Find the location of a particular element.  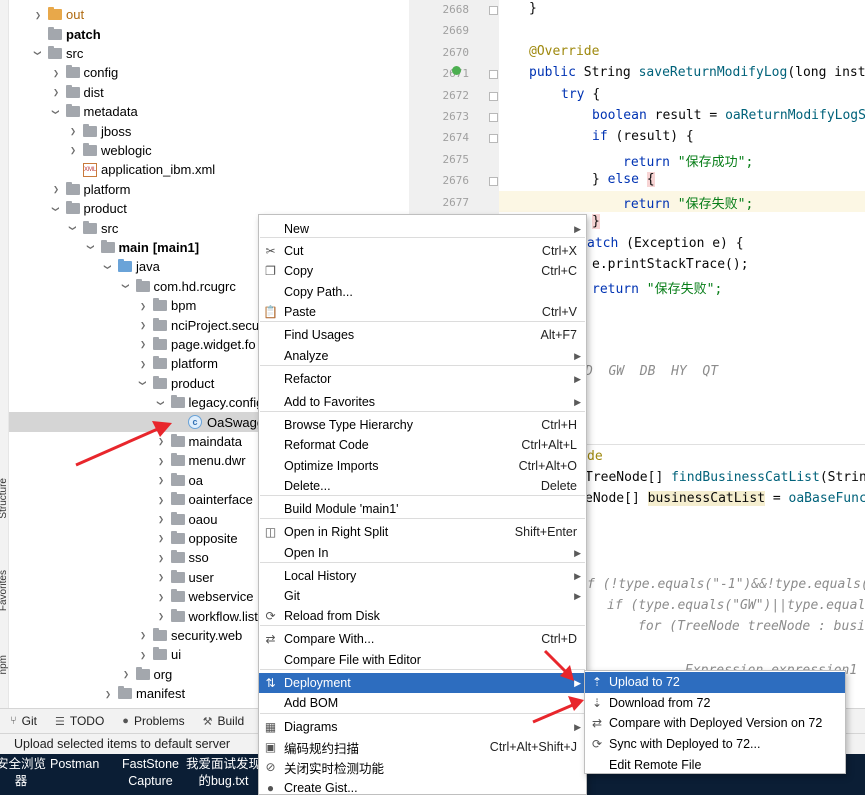

menu-item-git: Git ▶ is located at coordinates (422, 596).